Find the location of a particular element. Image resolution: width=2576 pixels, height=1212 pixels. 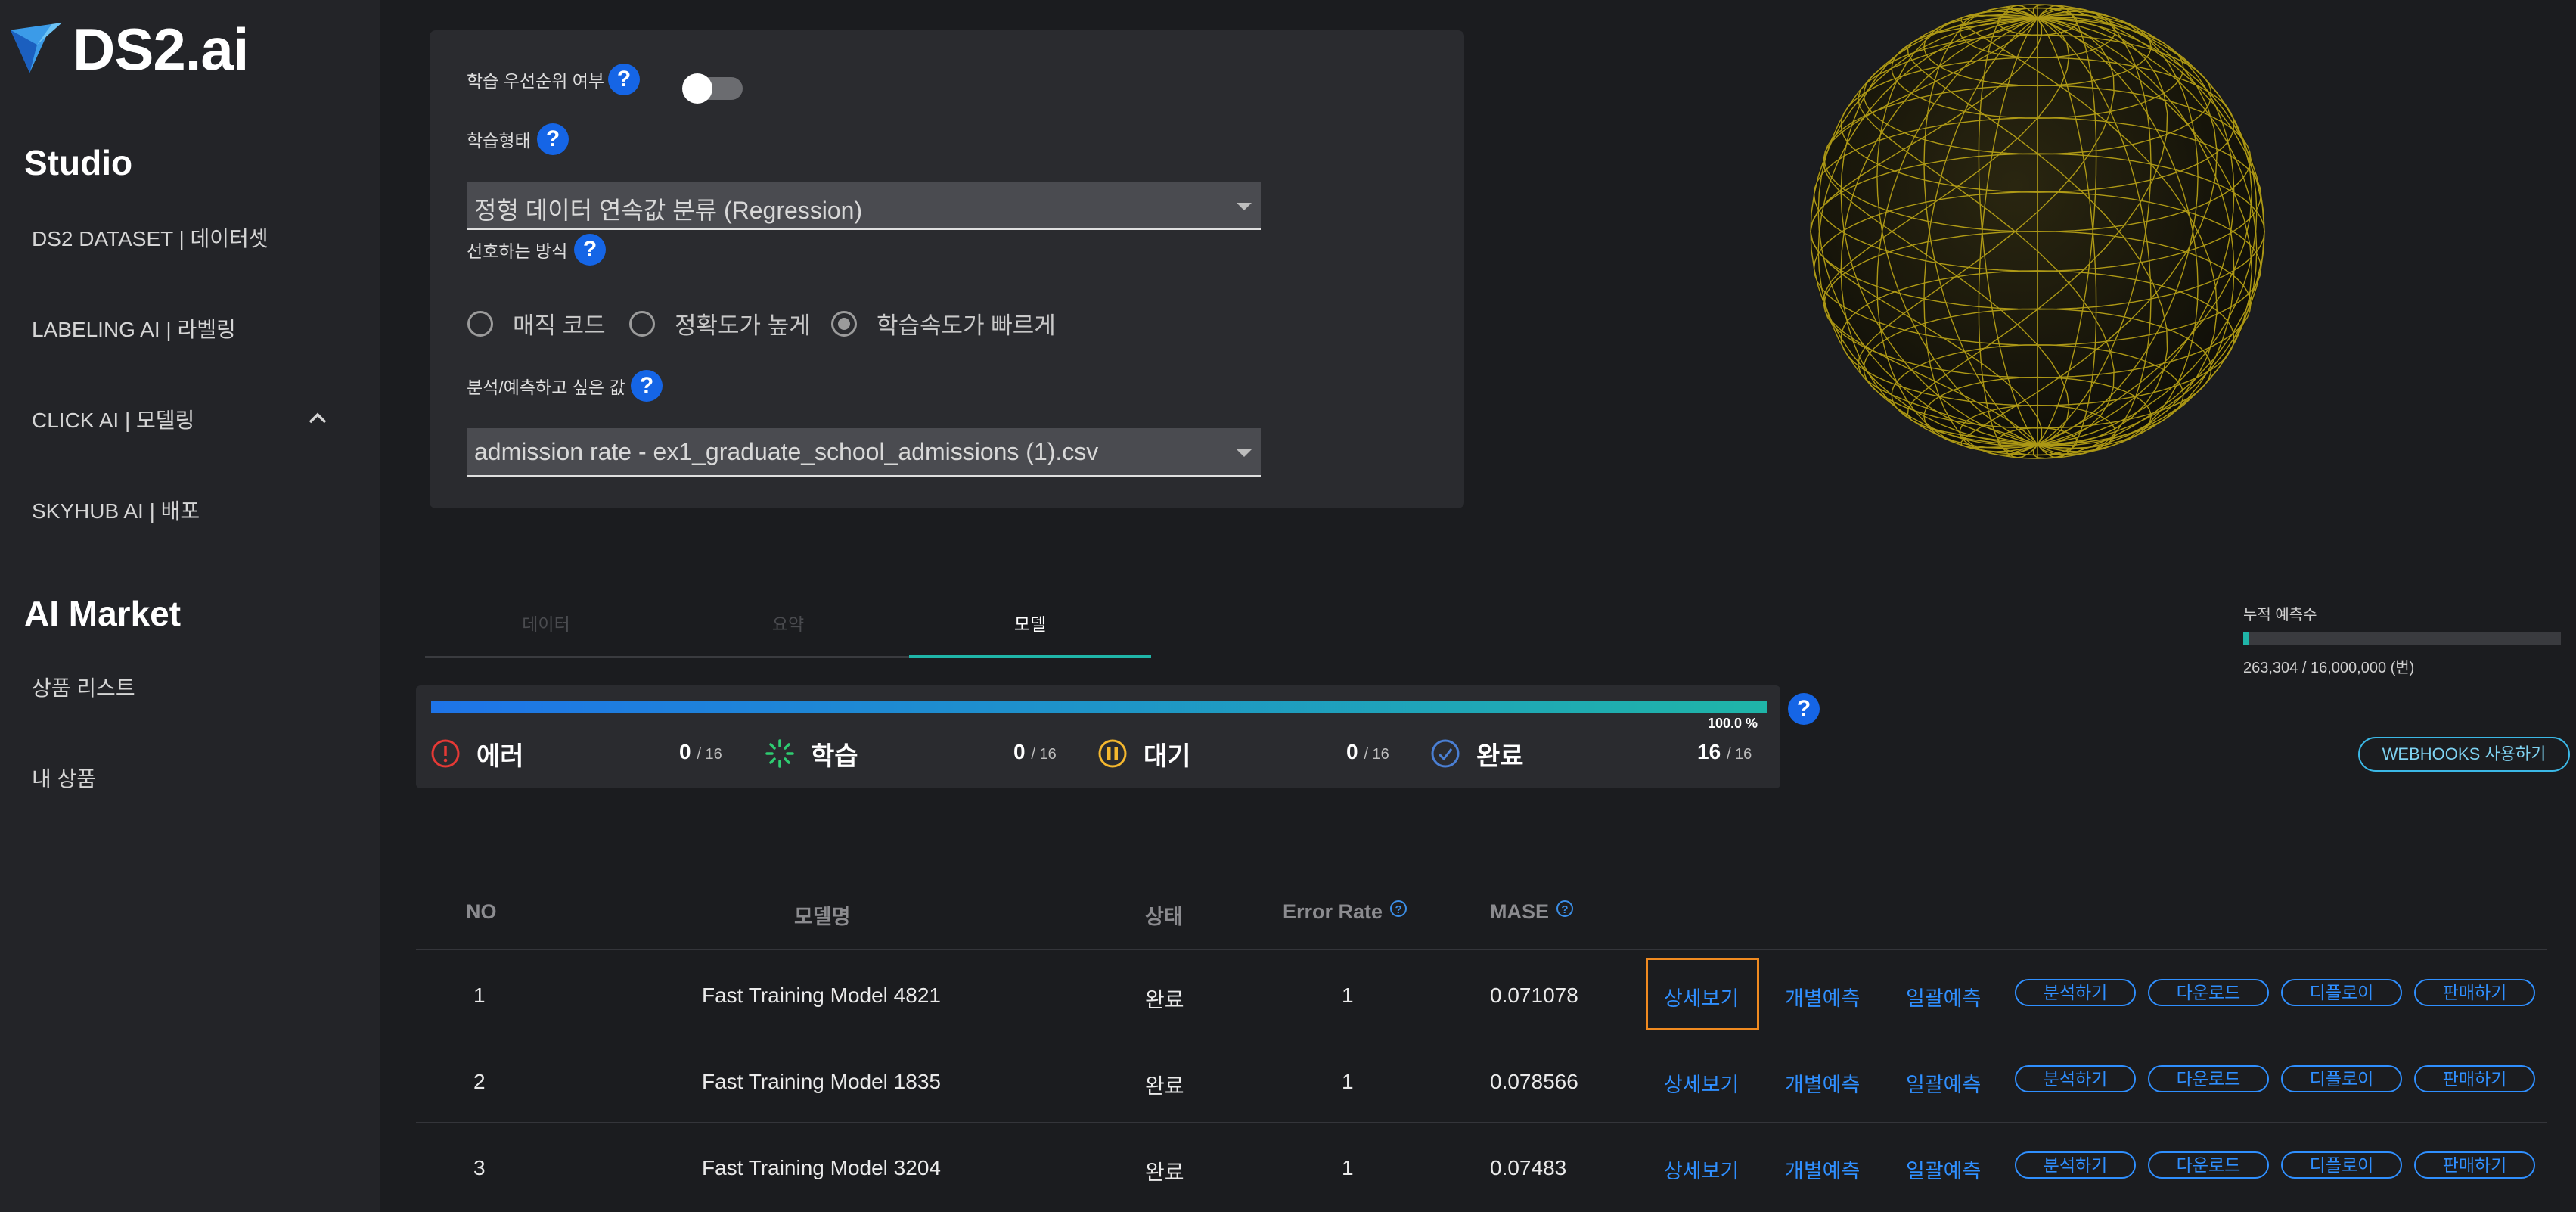

cumulative-predictions-label: 누적 예측수 is located at coordinates (2280, 615).